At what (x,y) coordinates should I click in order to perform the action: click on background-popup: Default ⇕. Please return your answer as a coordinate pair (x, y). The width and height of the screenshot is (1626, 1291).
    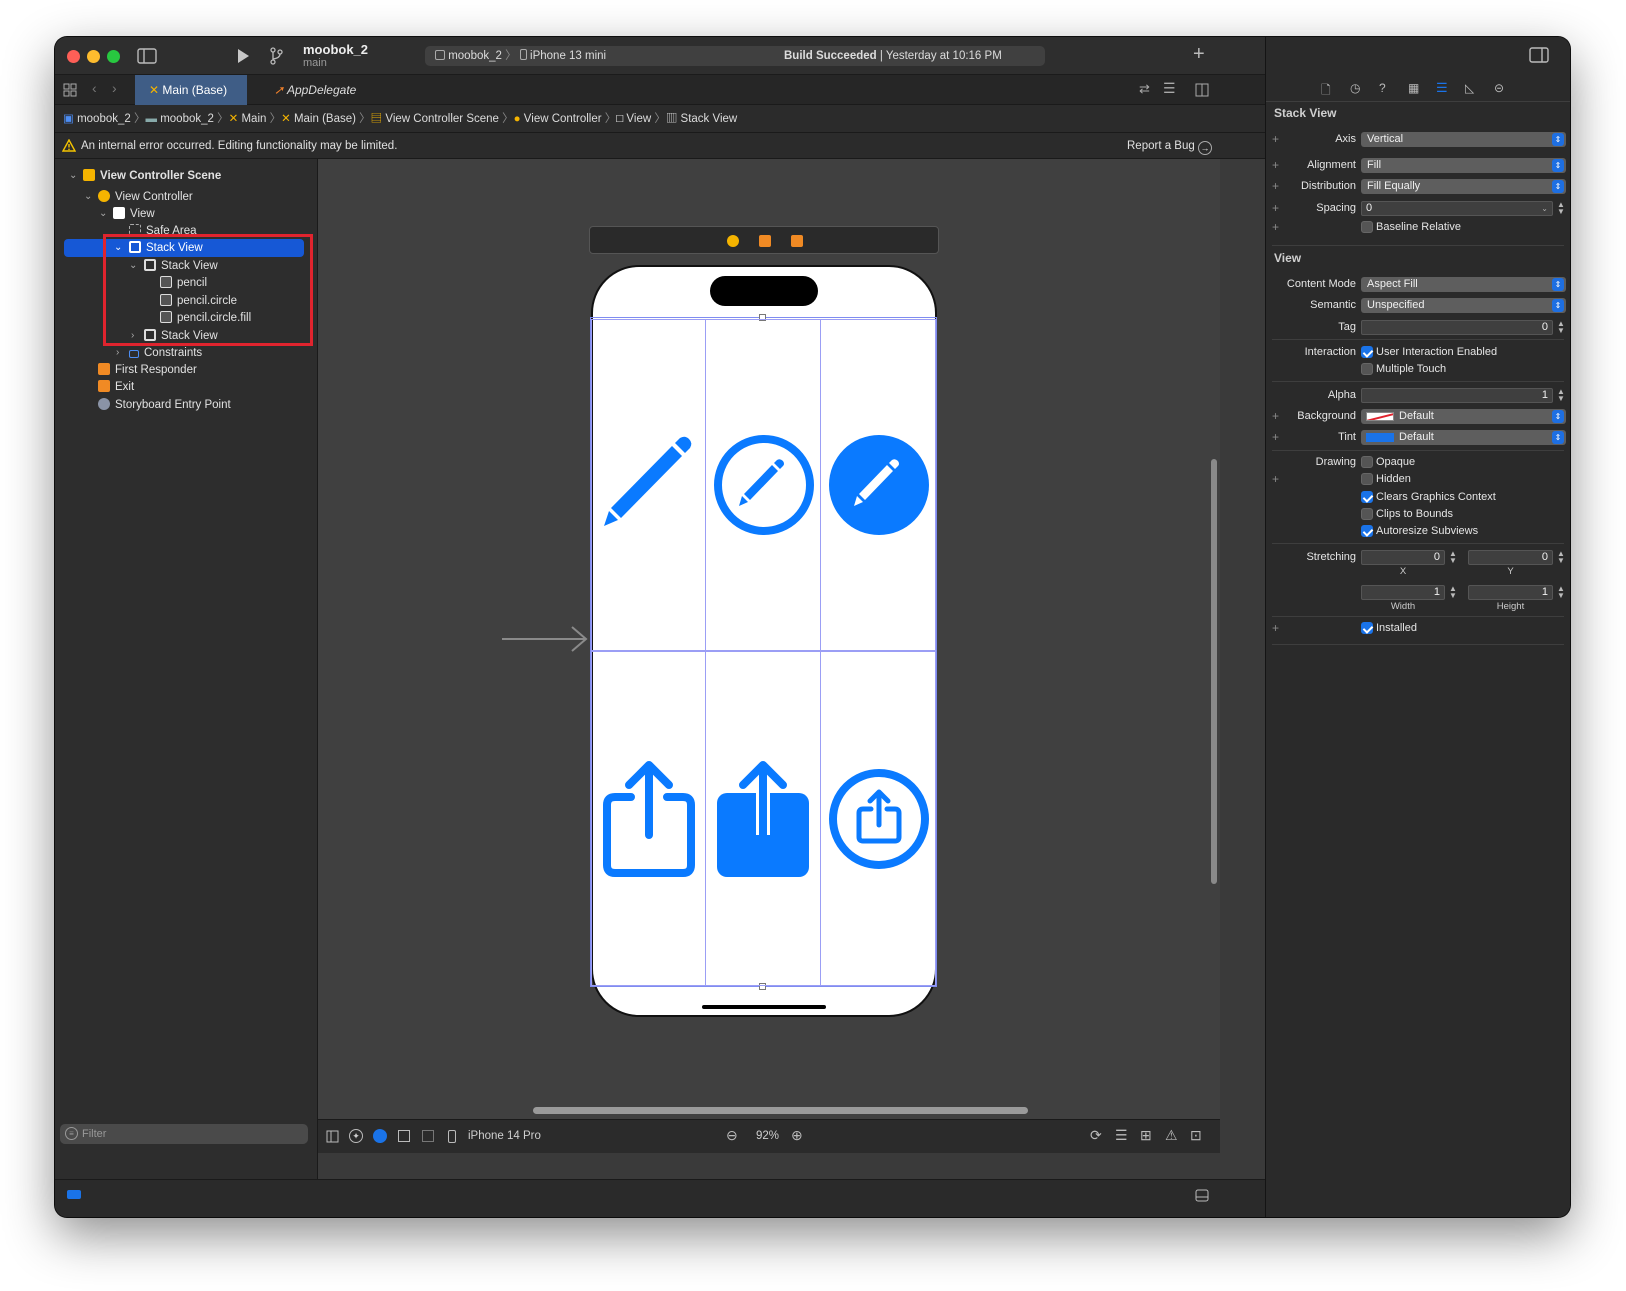
    Looking at the image, I should click on (1463, 416).